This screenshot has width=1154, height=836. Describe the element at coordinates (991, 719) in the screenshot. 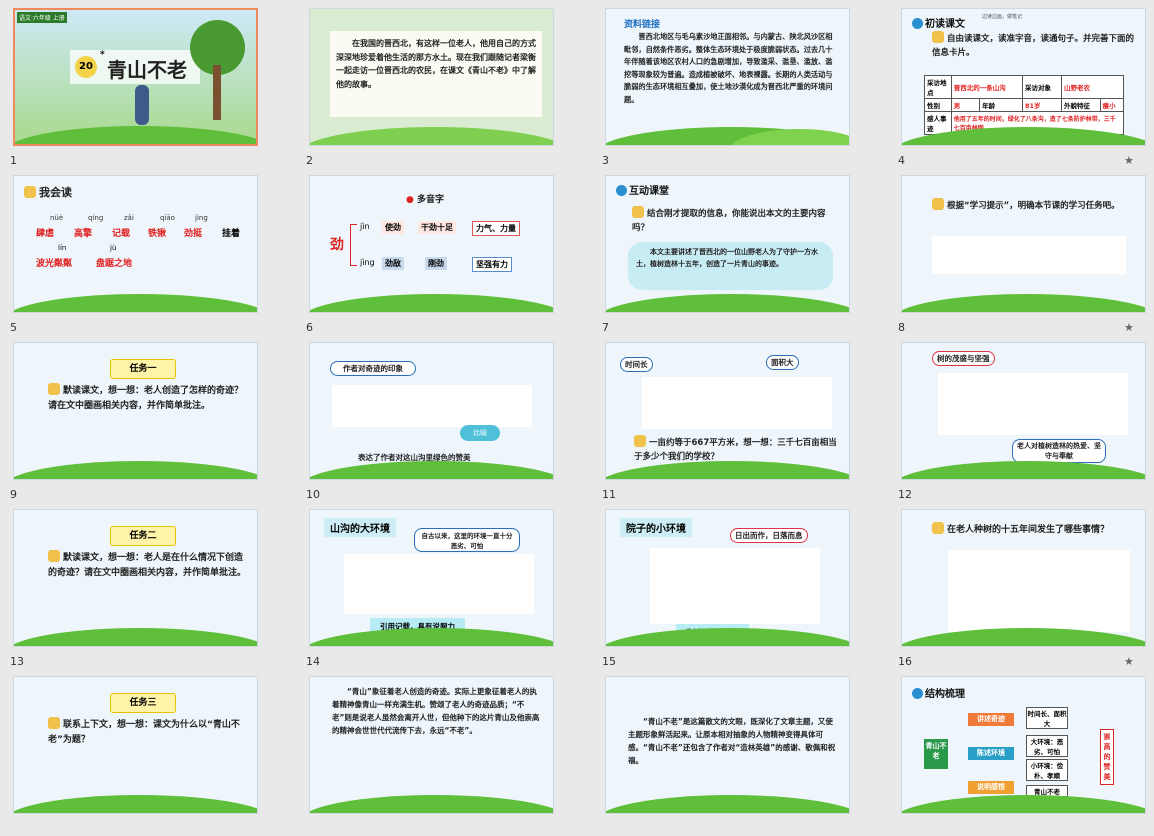

I see `branch-1: 讲述奇迹` at that location.